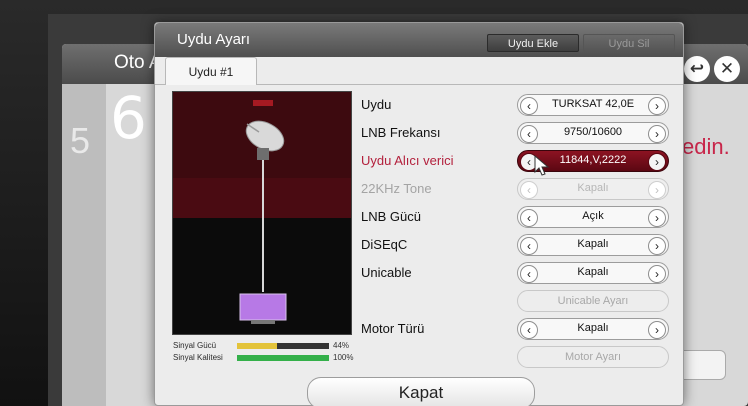  What do you see at coordinates (391, 216) in the screenshot?
I see `lnb-power-label: LNB Gücü` at bounding box center [391, 216].